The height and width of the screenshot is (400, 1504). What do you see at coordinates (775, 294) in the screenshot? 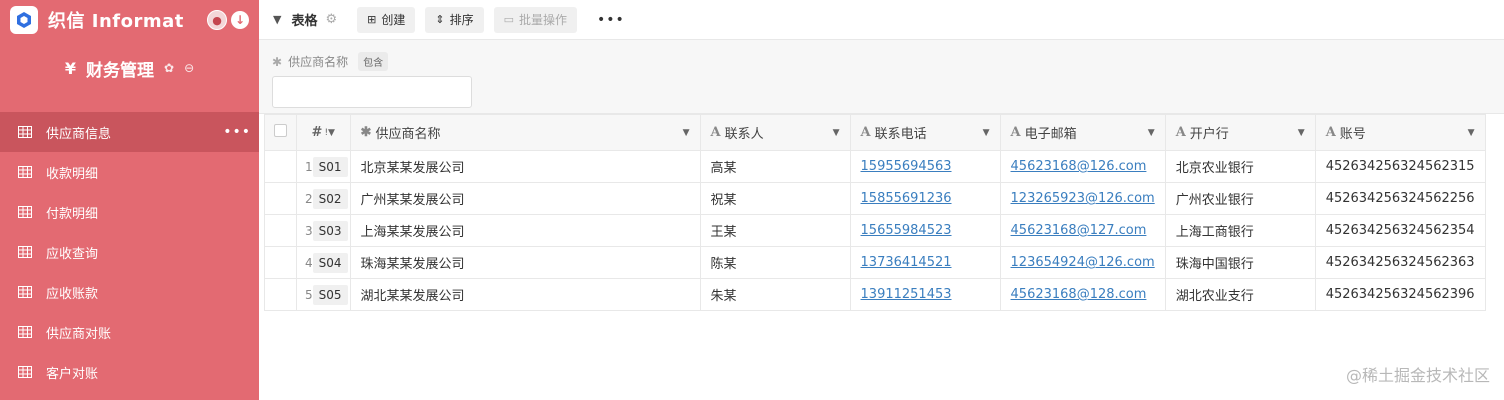
I see `contact-cell: 朱某` at bounding box center [775, 294].